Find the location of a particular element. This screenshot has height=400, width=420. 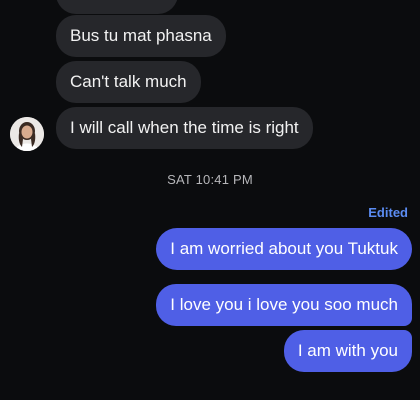

message-bubble-incoming-cutoff is located at coordinates (117, 7).